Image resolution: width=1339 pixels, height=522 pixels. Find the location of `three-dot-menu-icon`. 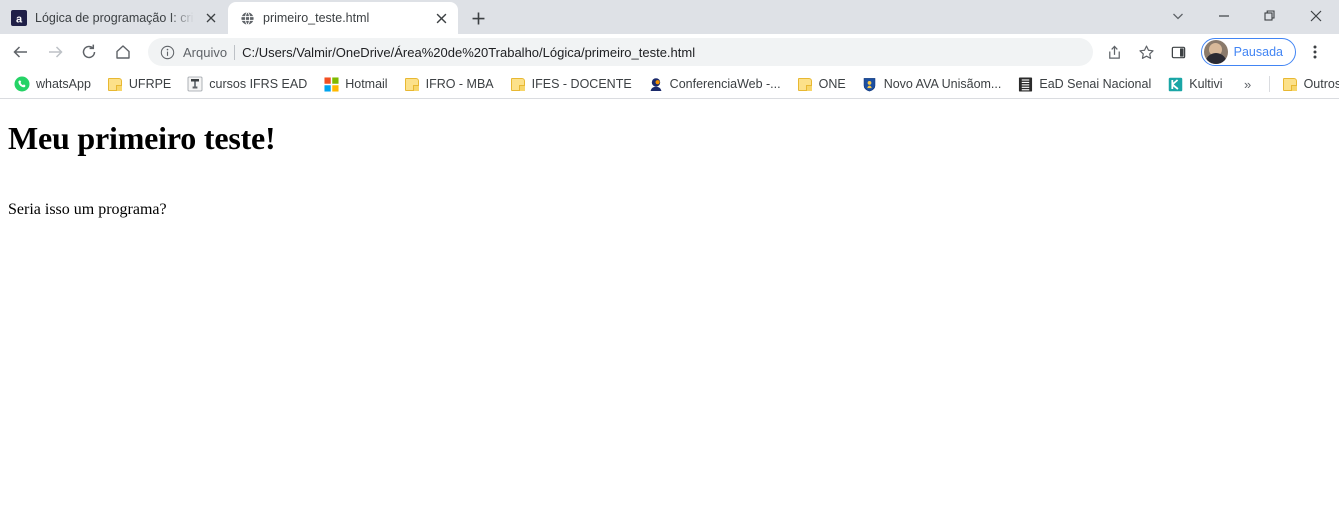

three-dot-menu-icon is located at coordinates (1315, 52).